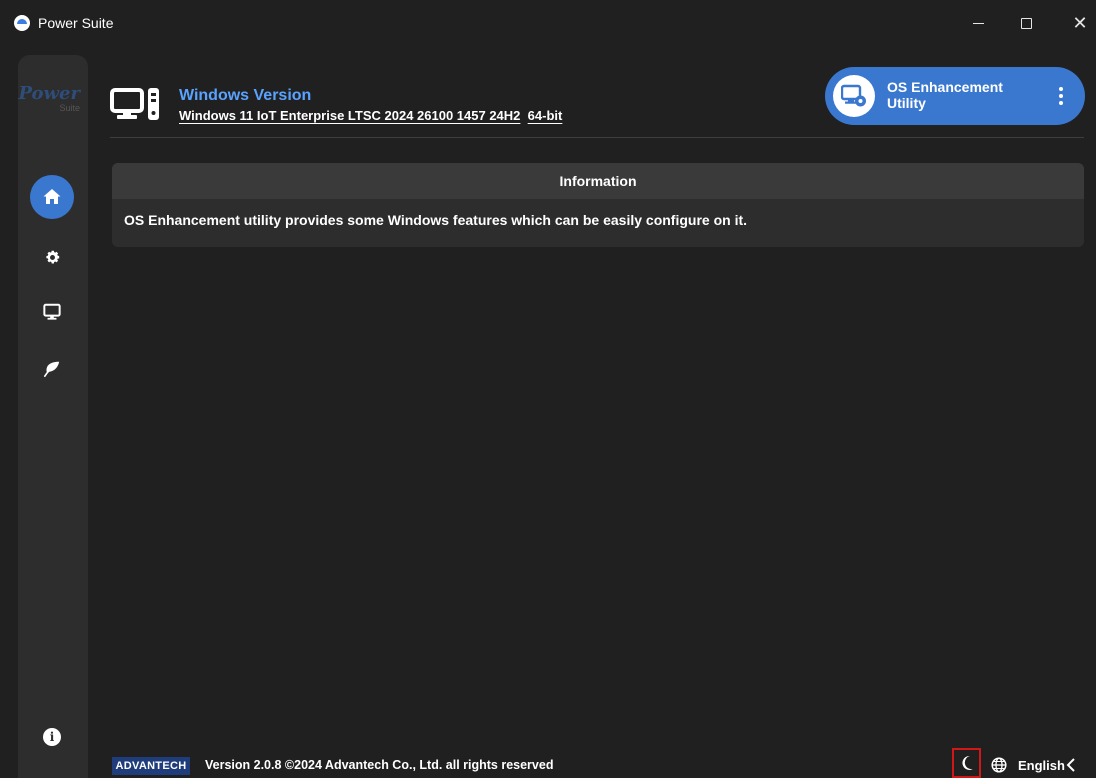 Image resolution: width=1096 pixels, height=778 pixels. I want to click on chevron-left-icon, so click(1071, 767).